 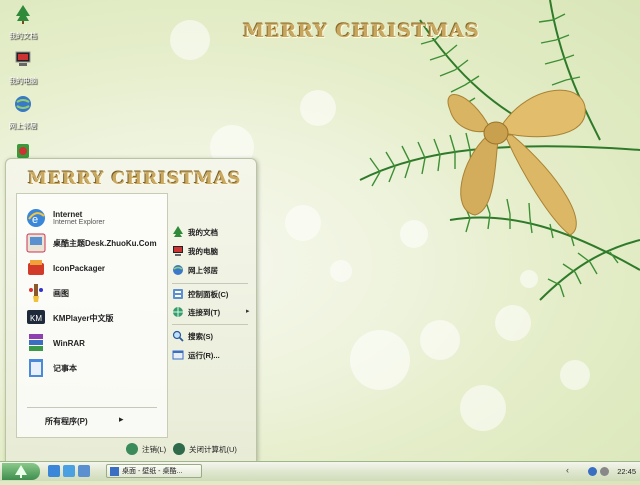 What do you see at coordinates (23, 36) in the screenshot?
I see `desktop-icon-label: 我的文档` at bounding box center [23, 36].